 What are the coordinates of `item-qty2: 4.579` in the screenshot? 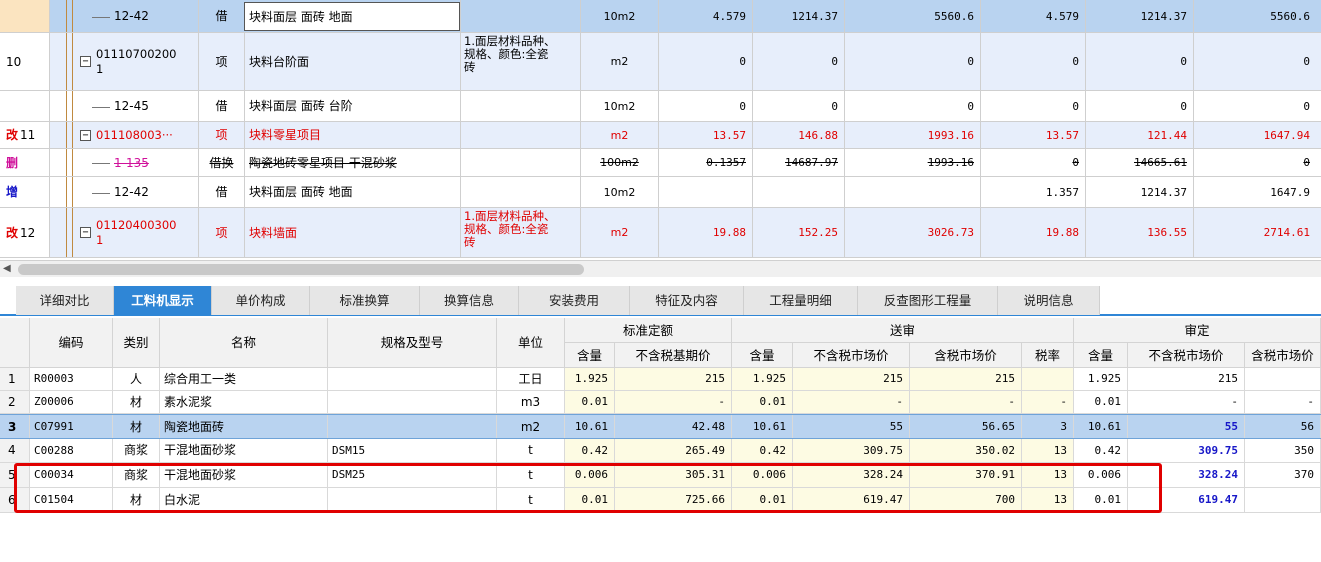 It's located at (1032, 16).